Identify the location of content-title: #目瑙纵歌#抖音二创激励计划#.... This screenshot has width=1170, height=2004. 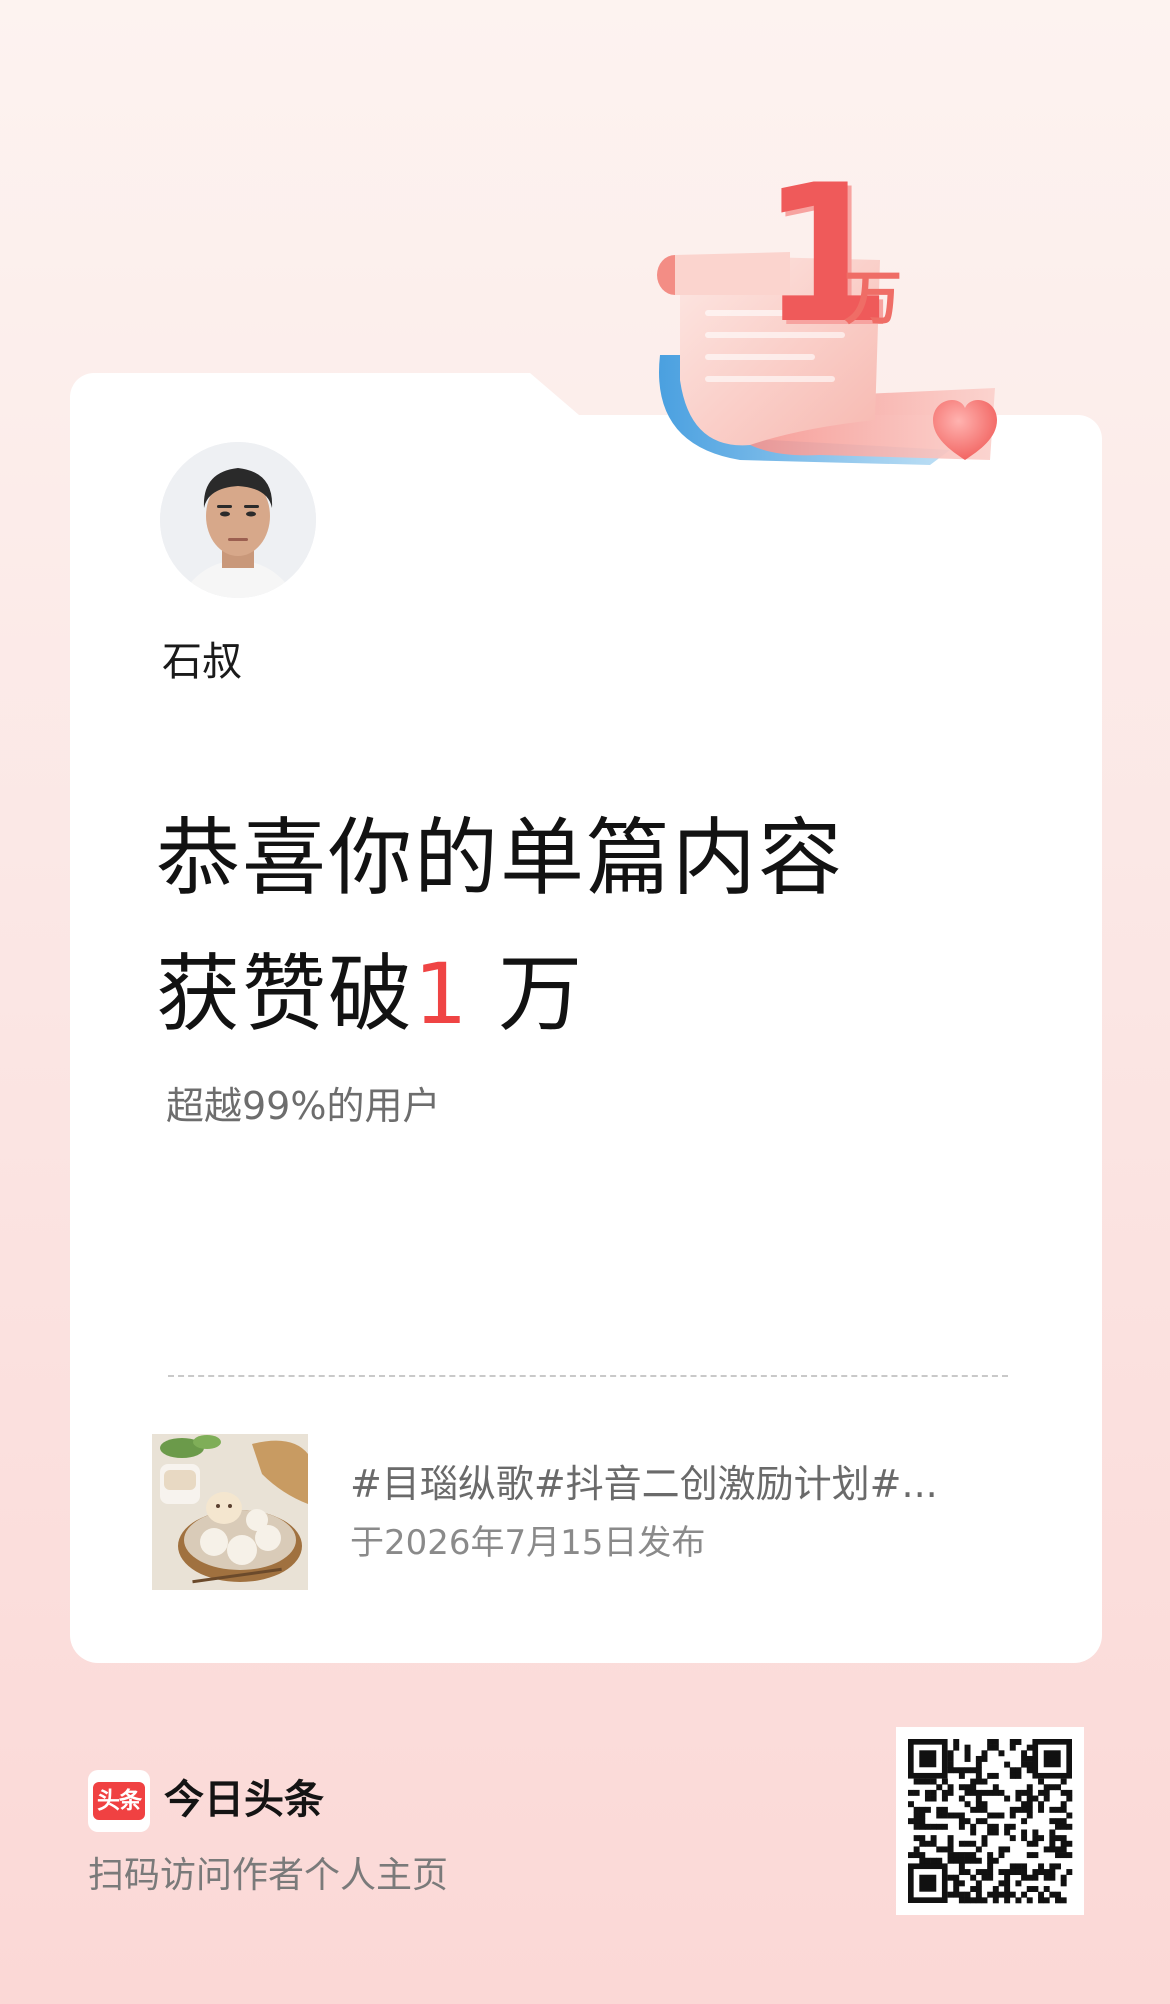
(660, 1484).